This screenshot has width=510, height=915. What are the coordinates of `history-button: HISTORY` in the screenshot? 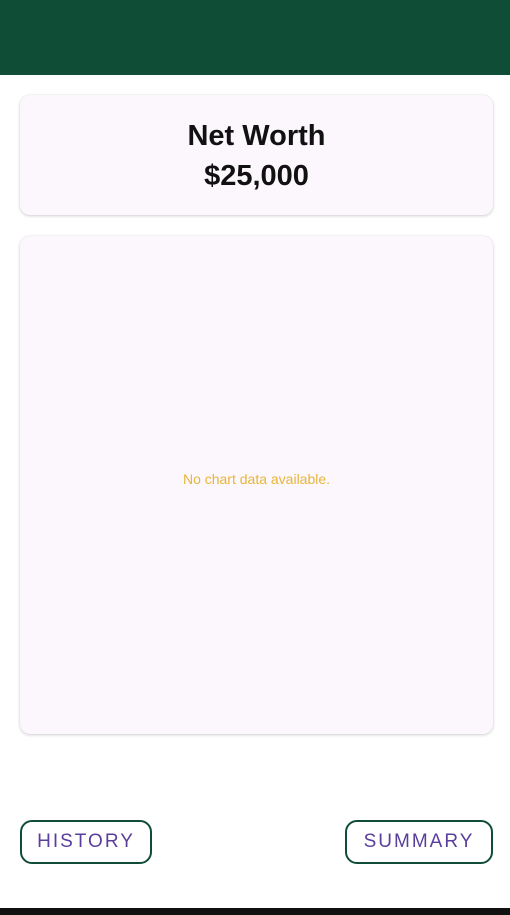 It's located at (86, 842).